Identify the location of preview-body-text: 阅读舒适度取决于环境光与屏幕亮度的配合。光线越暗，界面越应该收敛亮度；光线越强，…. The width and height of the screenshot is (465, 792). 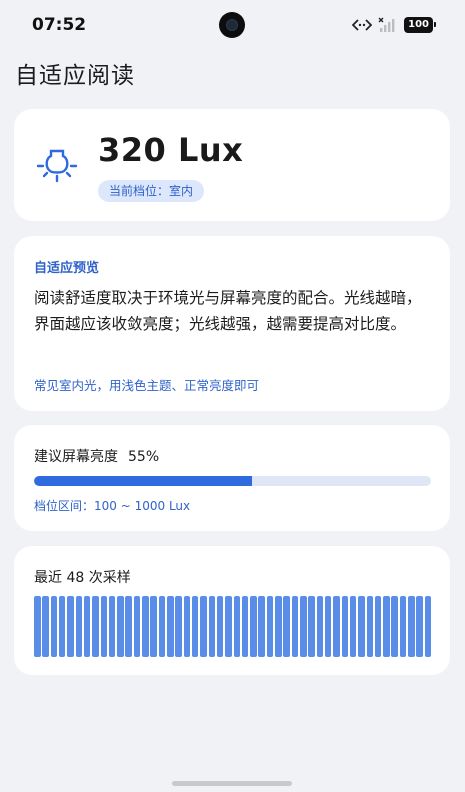
(228, 311).